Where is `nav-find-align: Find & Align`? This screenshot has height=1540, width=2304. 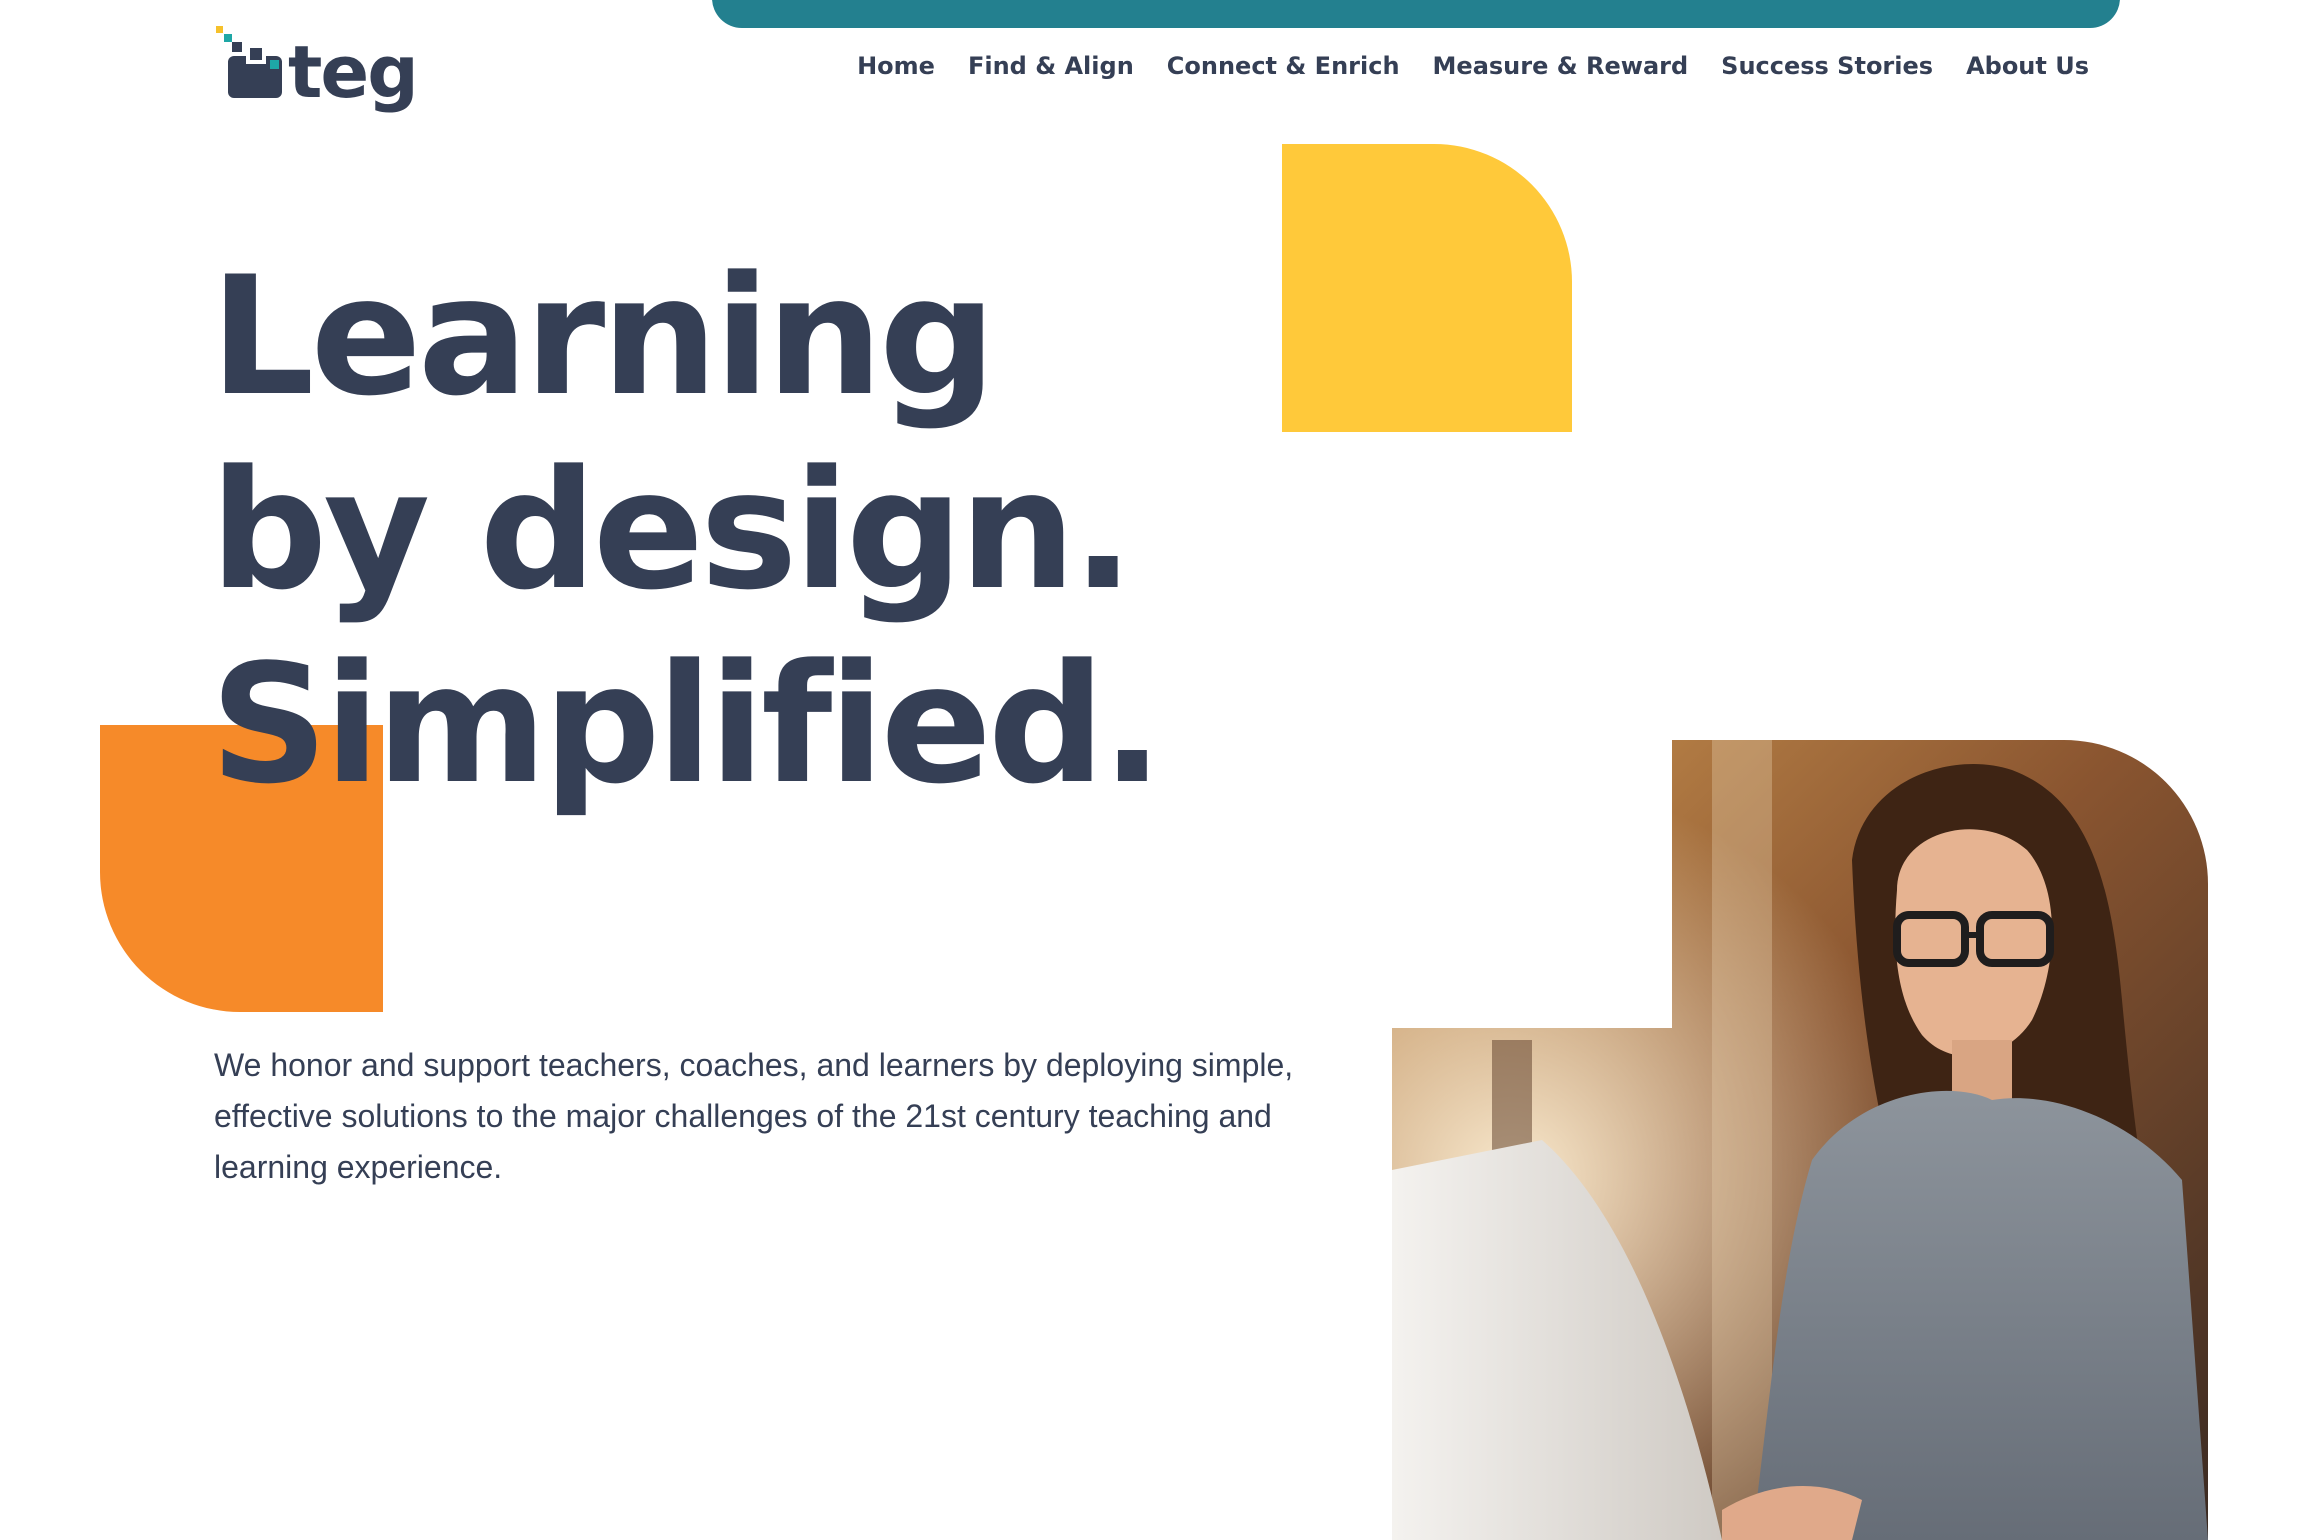
nav-find-align: Find & Align is located at coordinates (1051, 66).